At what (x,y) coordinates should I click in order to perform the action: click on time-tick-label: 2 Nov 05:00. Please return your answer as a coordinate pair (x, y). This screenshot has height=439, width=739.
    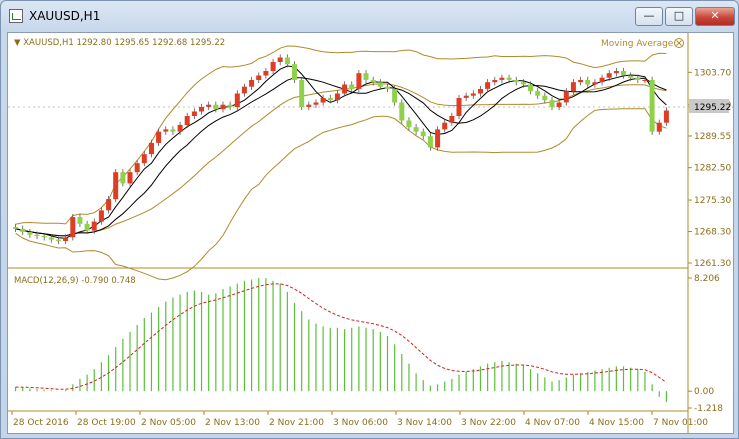
    Looking at the image, I should click on (168, 423).